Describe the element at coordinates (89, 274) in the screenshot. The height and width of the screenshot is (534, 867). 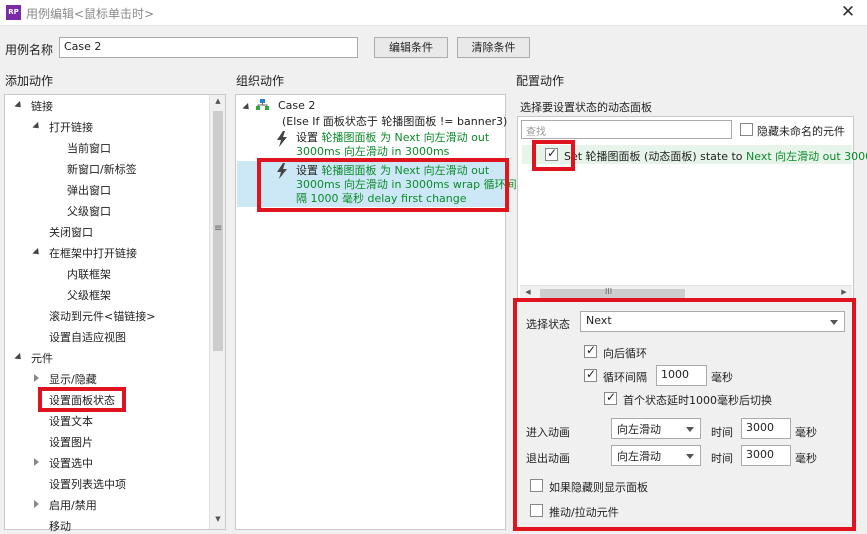
I see `tree-item: 内联框架` at that location.